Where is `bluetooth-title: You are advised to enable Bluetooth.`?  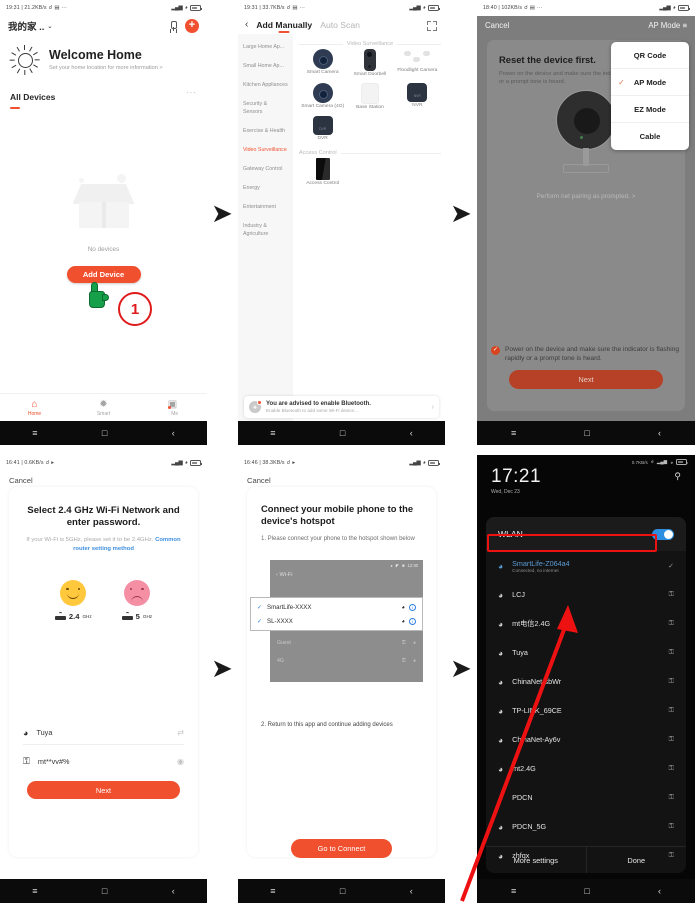 bluetooth-title: You are advised to enable Bluetooth. is located at coordinates (318, 404).